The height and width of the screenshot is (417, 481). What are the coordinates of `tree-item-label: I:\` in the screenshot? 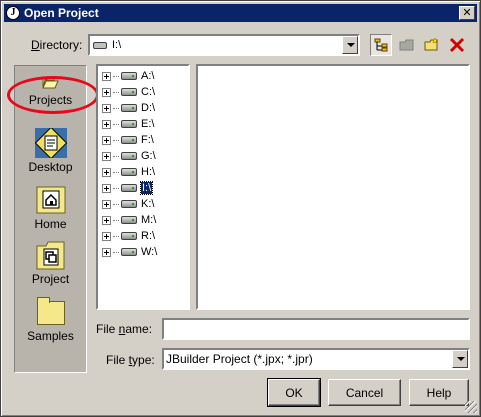 It's located at (146, 188).